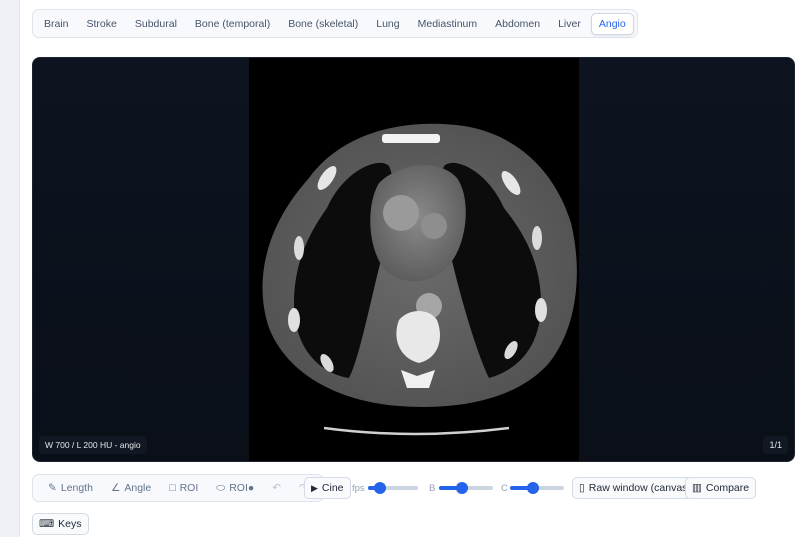  I want to click on fps-label: fps, so click(358, 488).